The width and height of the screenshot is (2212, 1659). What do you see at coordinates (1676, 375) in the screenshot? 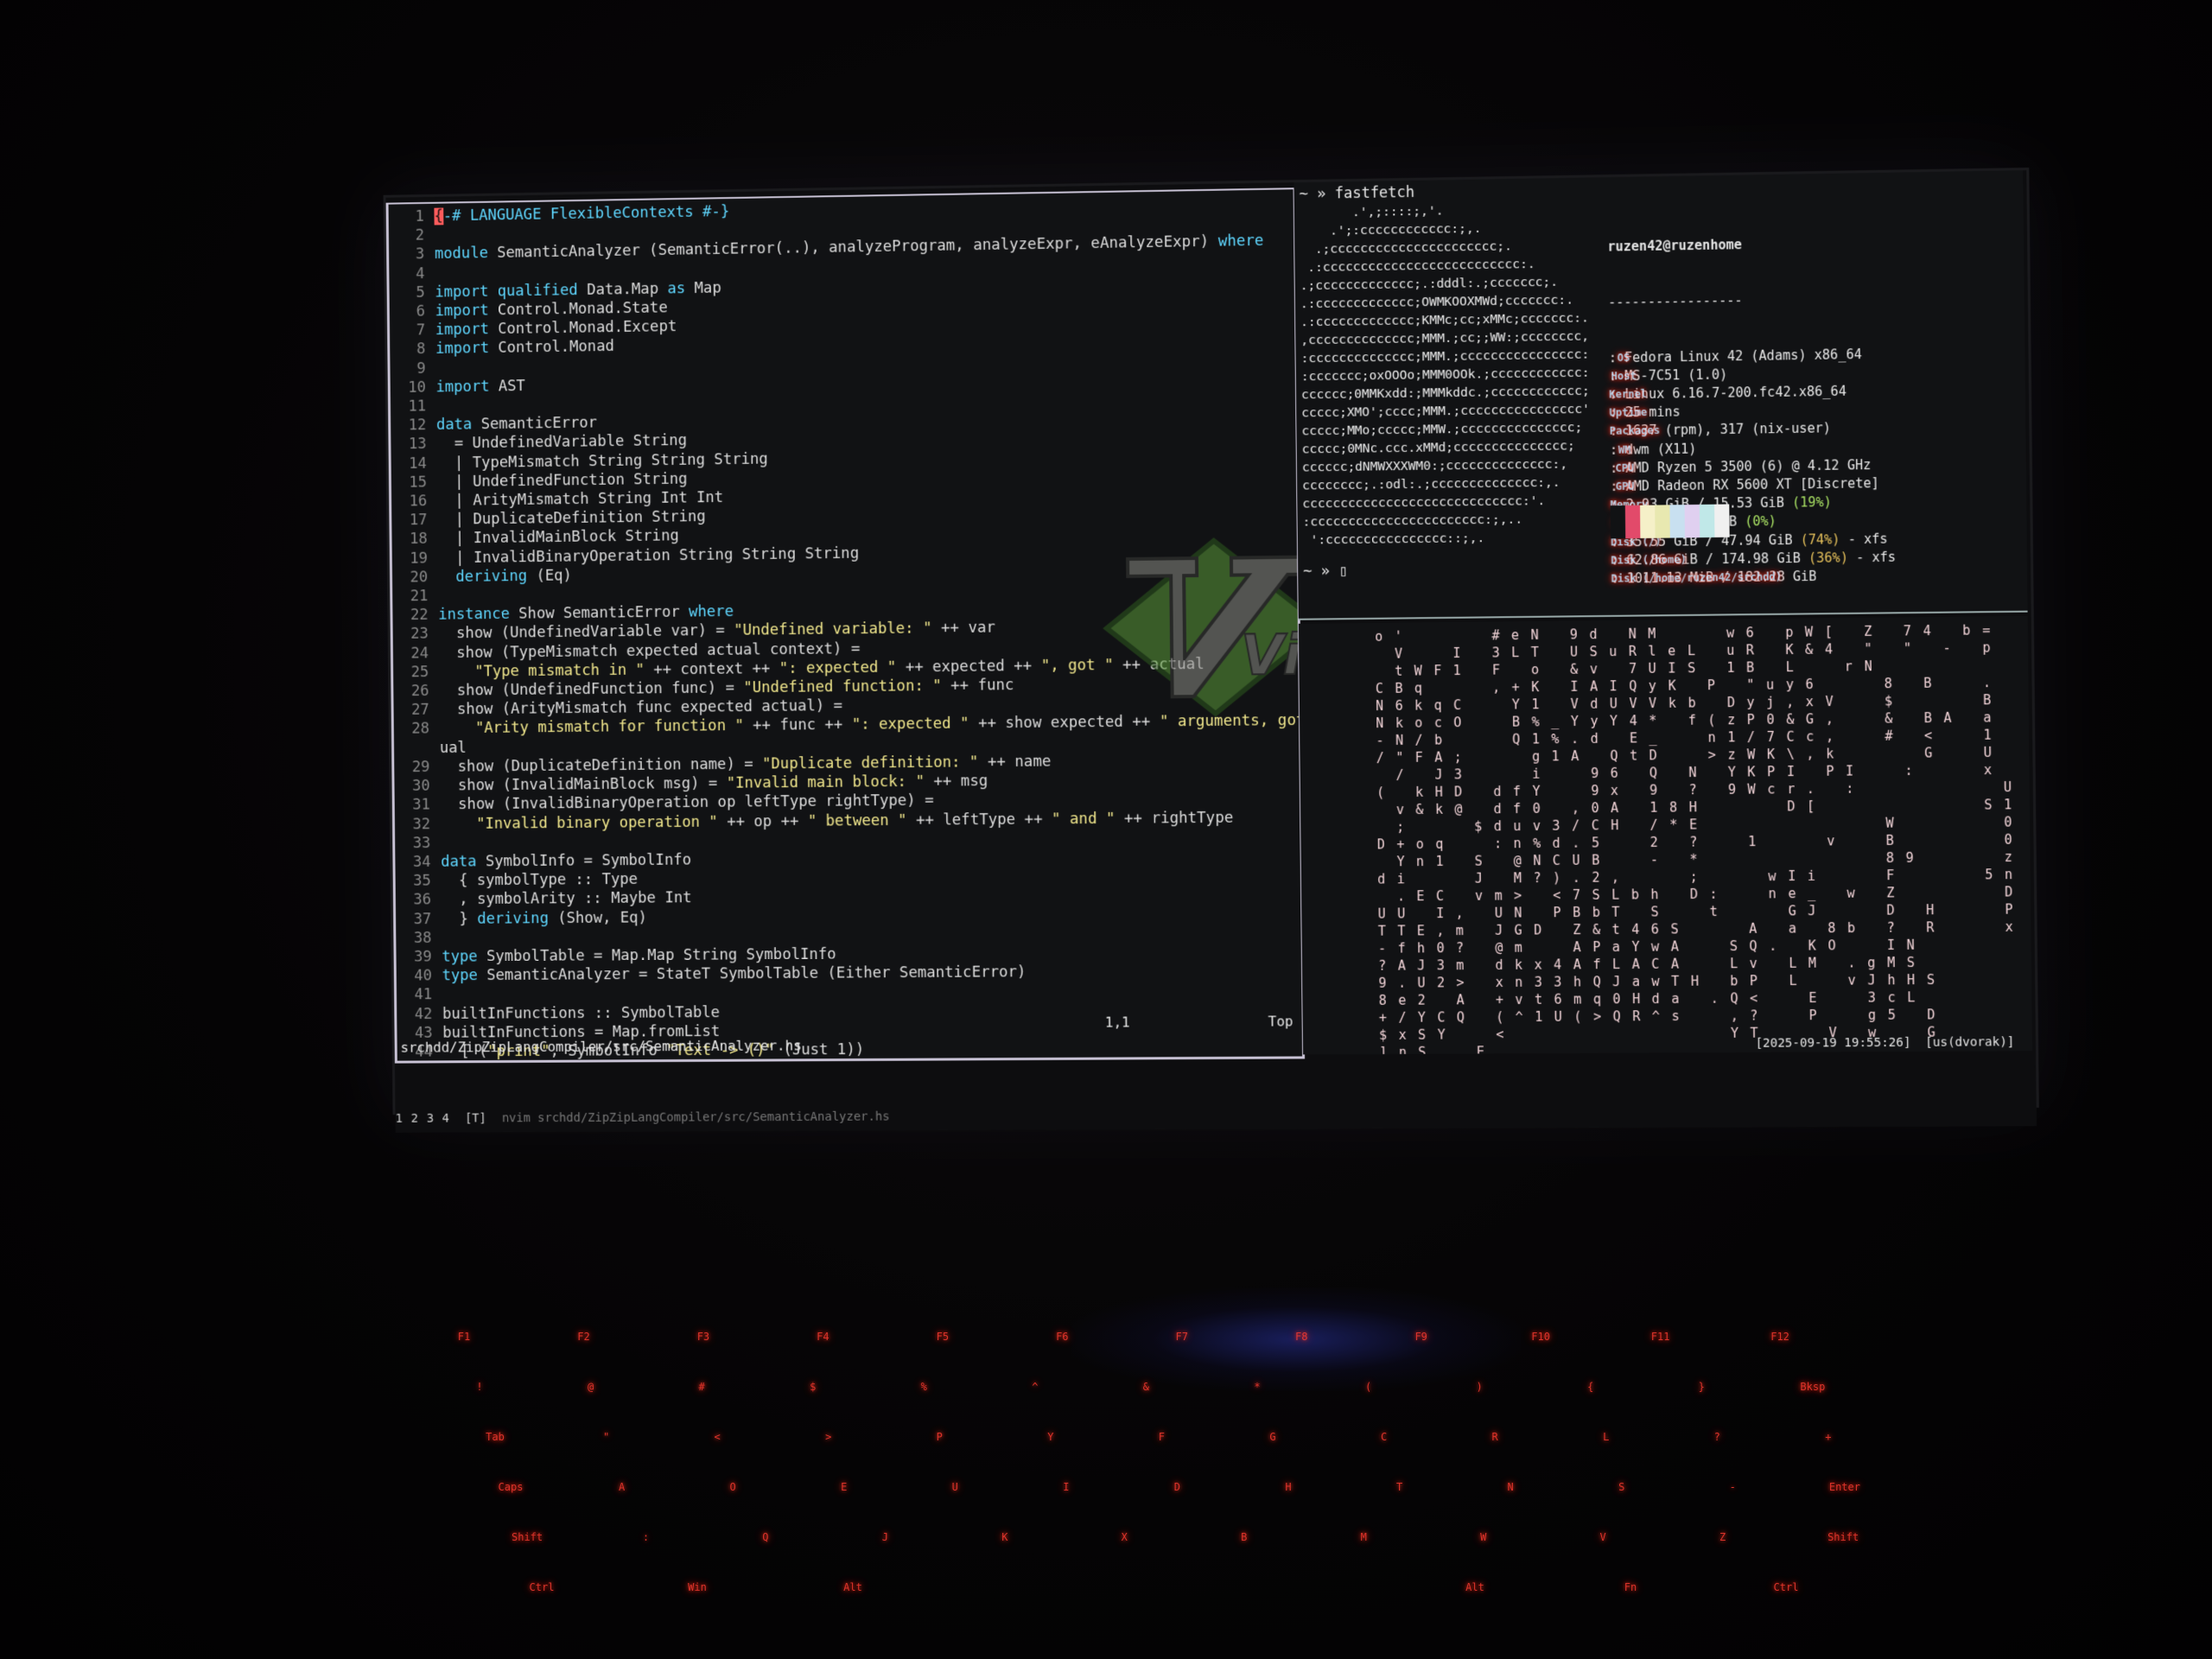
I see `info-value: MS-7C51 (1.0)` at bounding box center [1676, 375].